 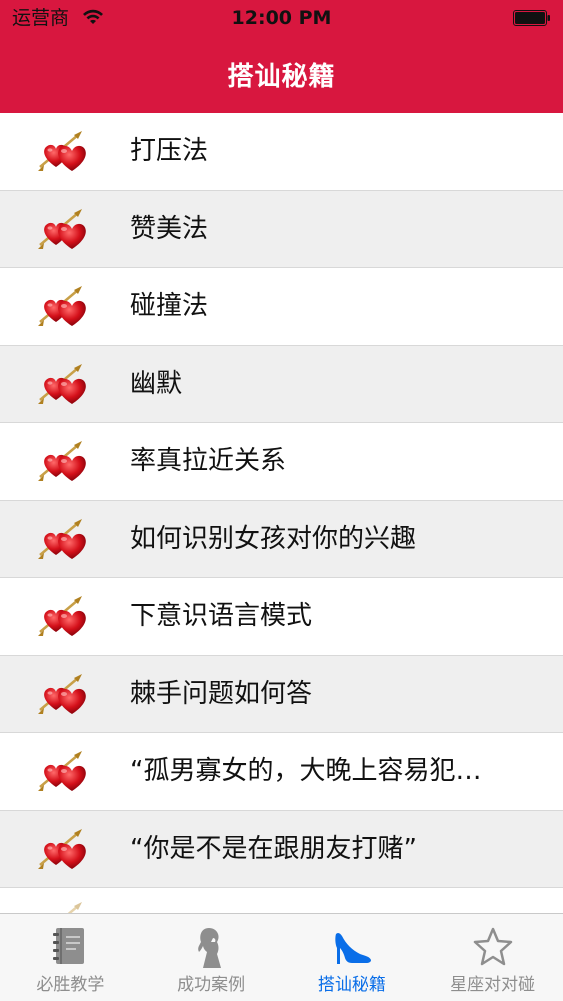 I want to click on list-item: 棘手问题如何答, so click(x=281, y=694).